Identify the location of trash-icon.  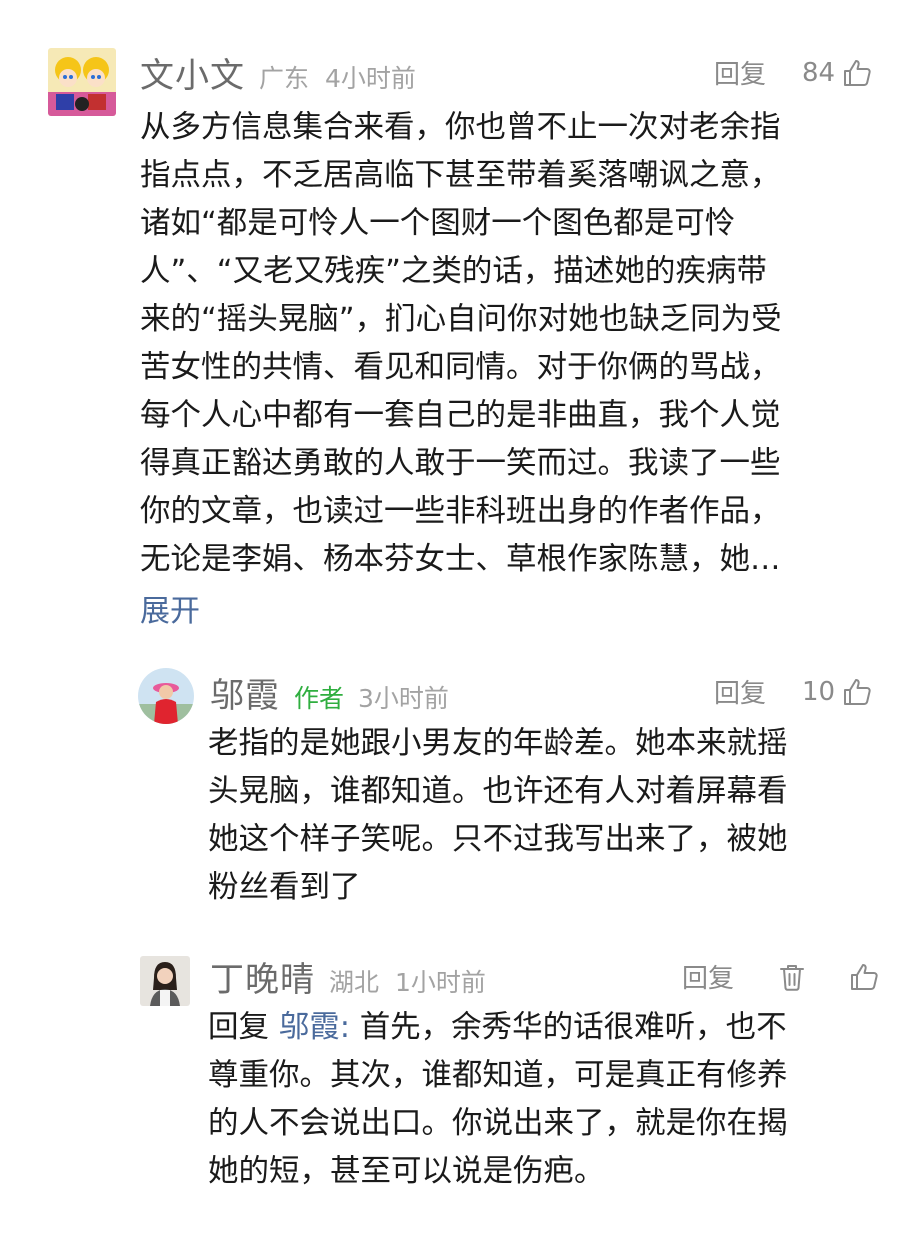
(792, 977).